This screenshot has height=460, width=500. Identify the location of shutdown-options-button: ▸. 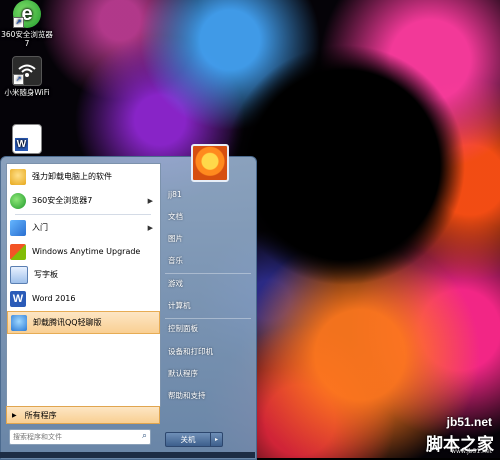
(216, 439).